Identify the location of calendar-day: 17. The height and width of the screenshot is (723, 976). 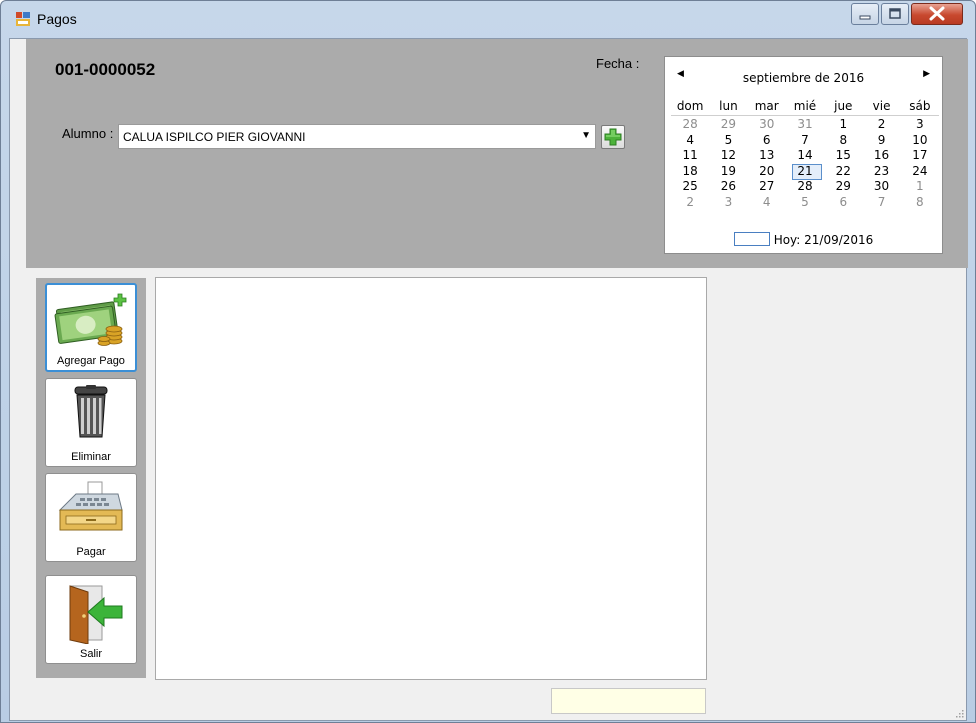
(920, 156).